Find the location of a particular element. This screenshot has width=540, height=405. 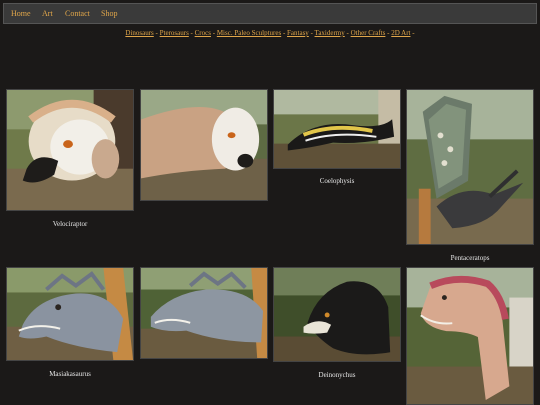

category-link-dinosaurs: Dinosaurs is located at coordinates (139, 33).